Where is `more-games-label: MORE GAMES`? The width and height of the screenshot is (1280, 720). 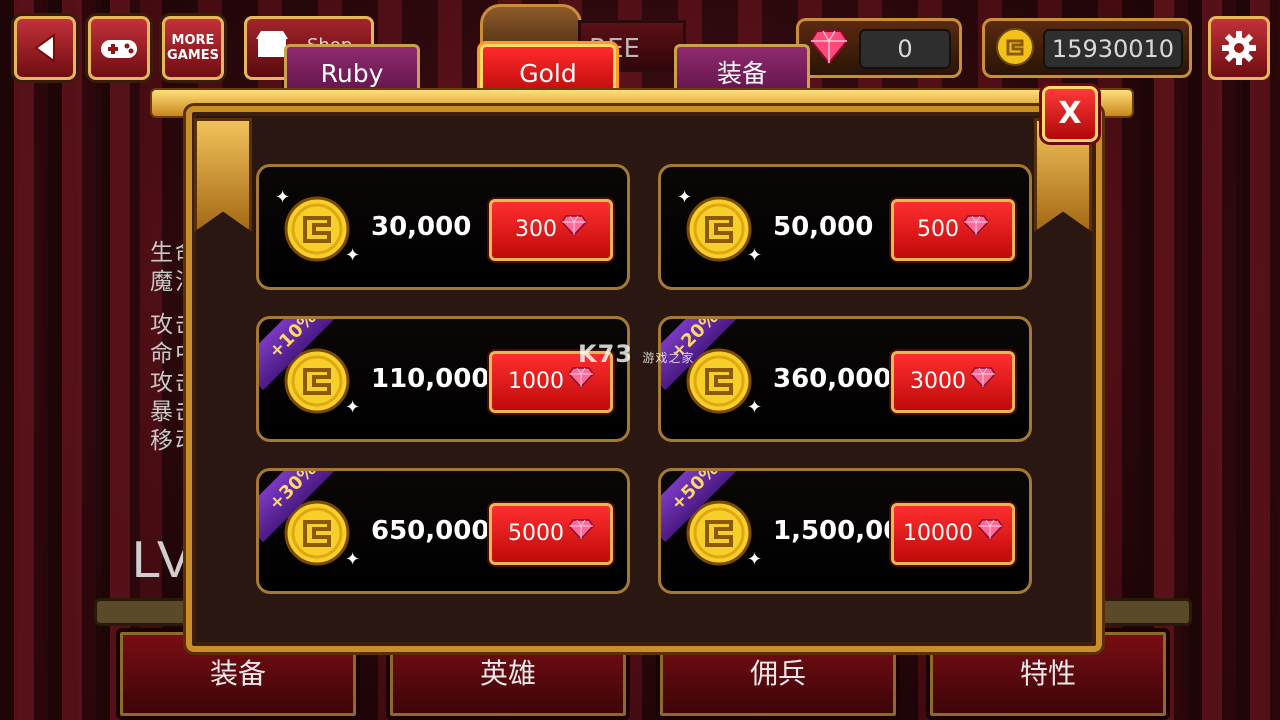 more-games-label: MORE GAMES is located at coordinates (193, 48).